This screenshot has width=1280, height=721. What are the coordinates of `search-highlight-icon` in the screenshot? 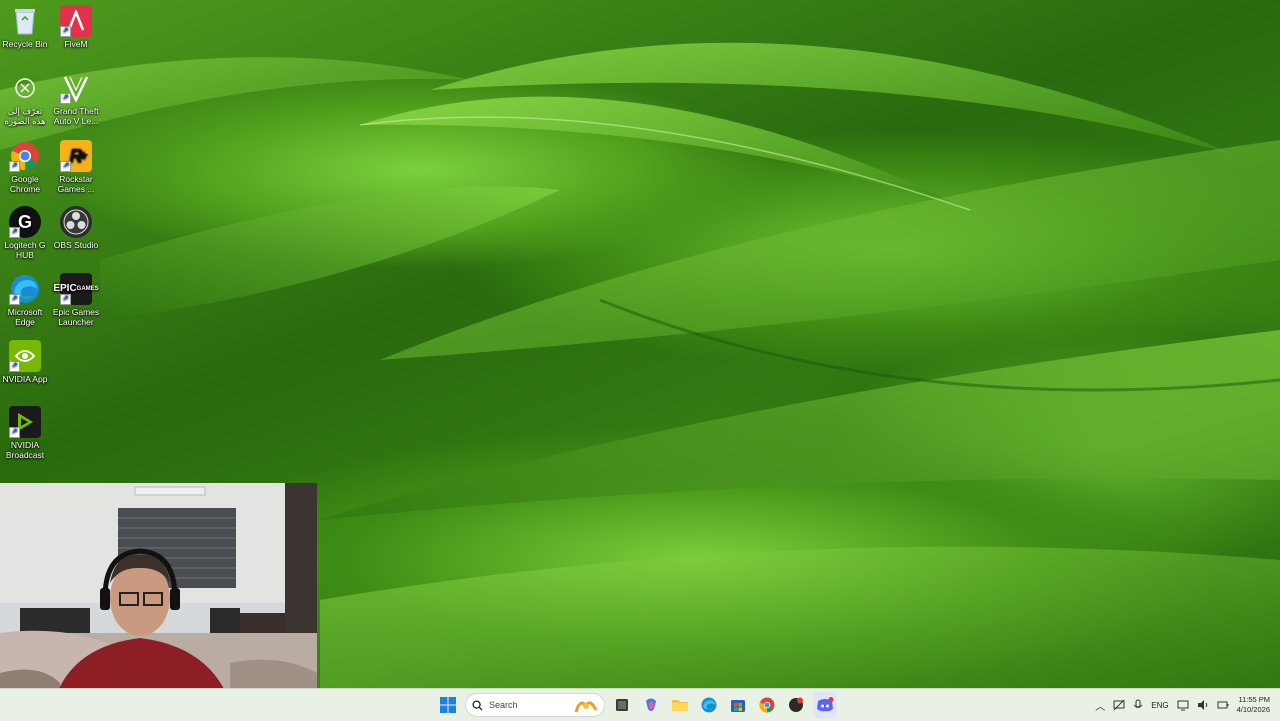 It's located at (586, 707).